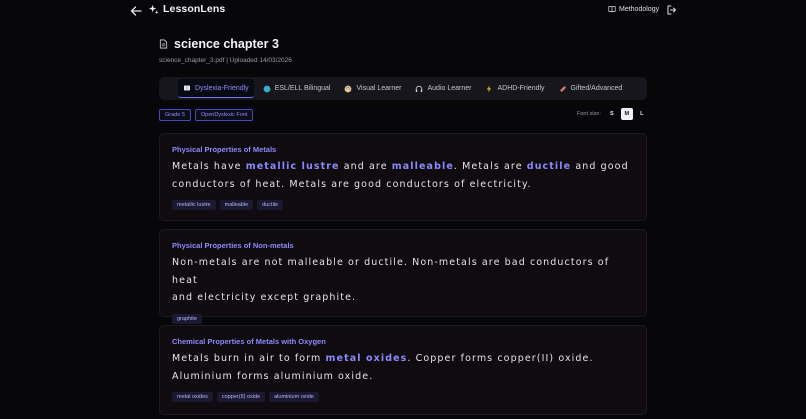 The image size is (806, 419). What do you see at coordinates (642, 114) in the screenshot?
I see `font-size-large-button: L` at bounding box center [642, 114].